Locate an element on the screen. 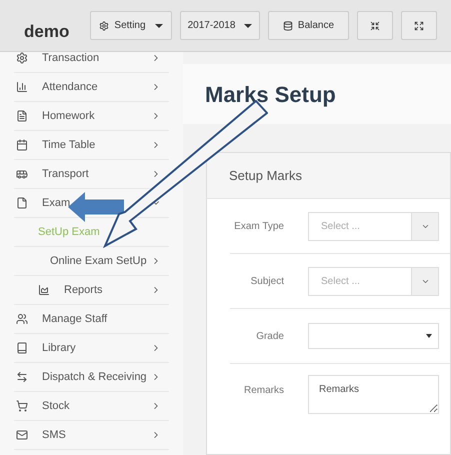 The width and height of the screenshot is (451, 455). sidebar-item: Transport is located at coordinates (51, 174).